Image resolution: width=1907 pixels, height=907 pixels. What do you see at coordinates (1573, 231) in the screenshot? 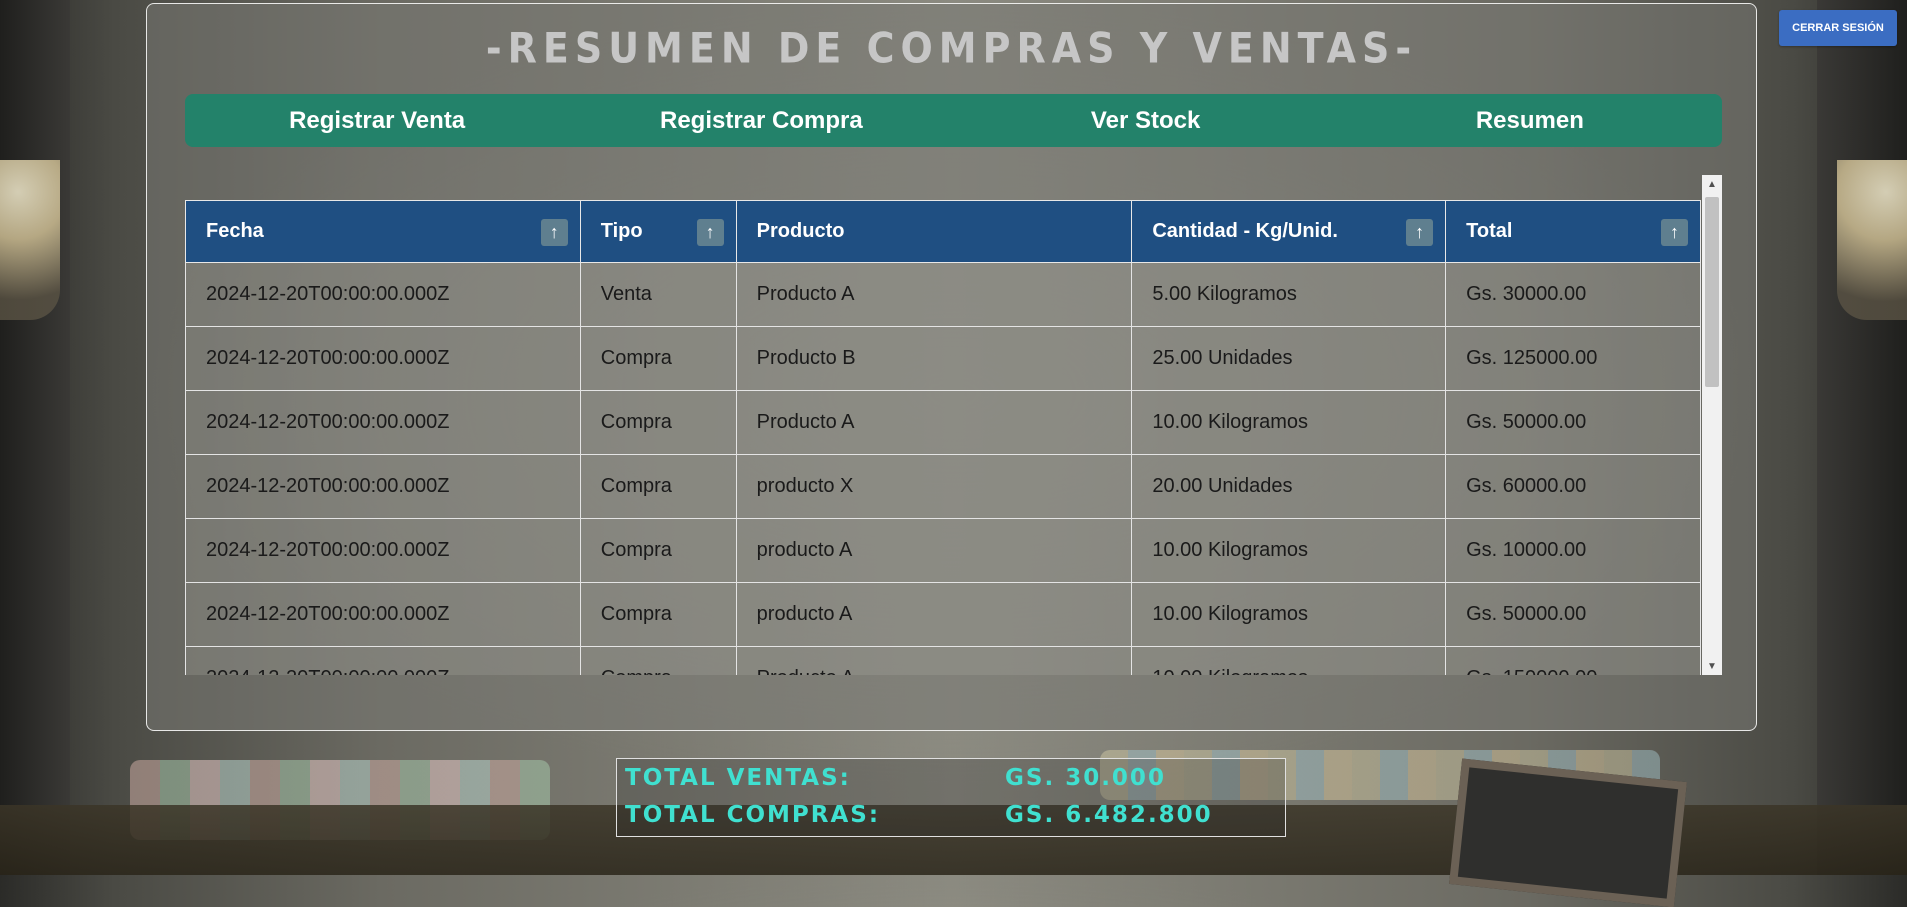
I see `column-header-total: Total ↑` at bounding box center [1573, 231].